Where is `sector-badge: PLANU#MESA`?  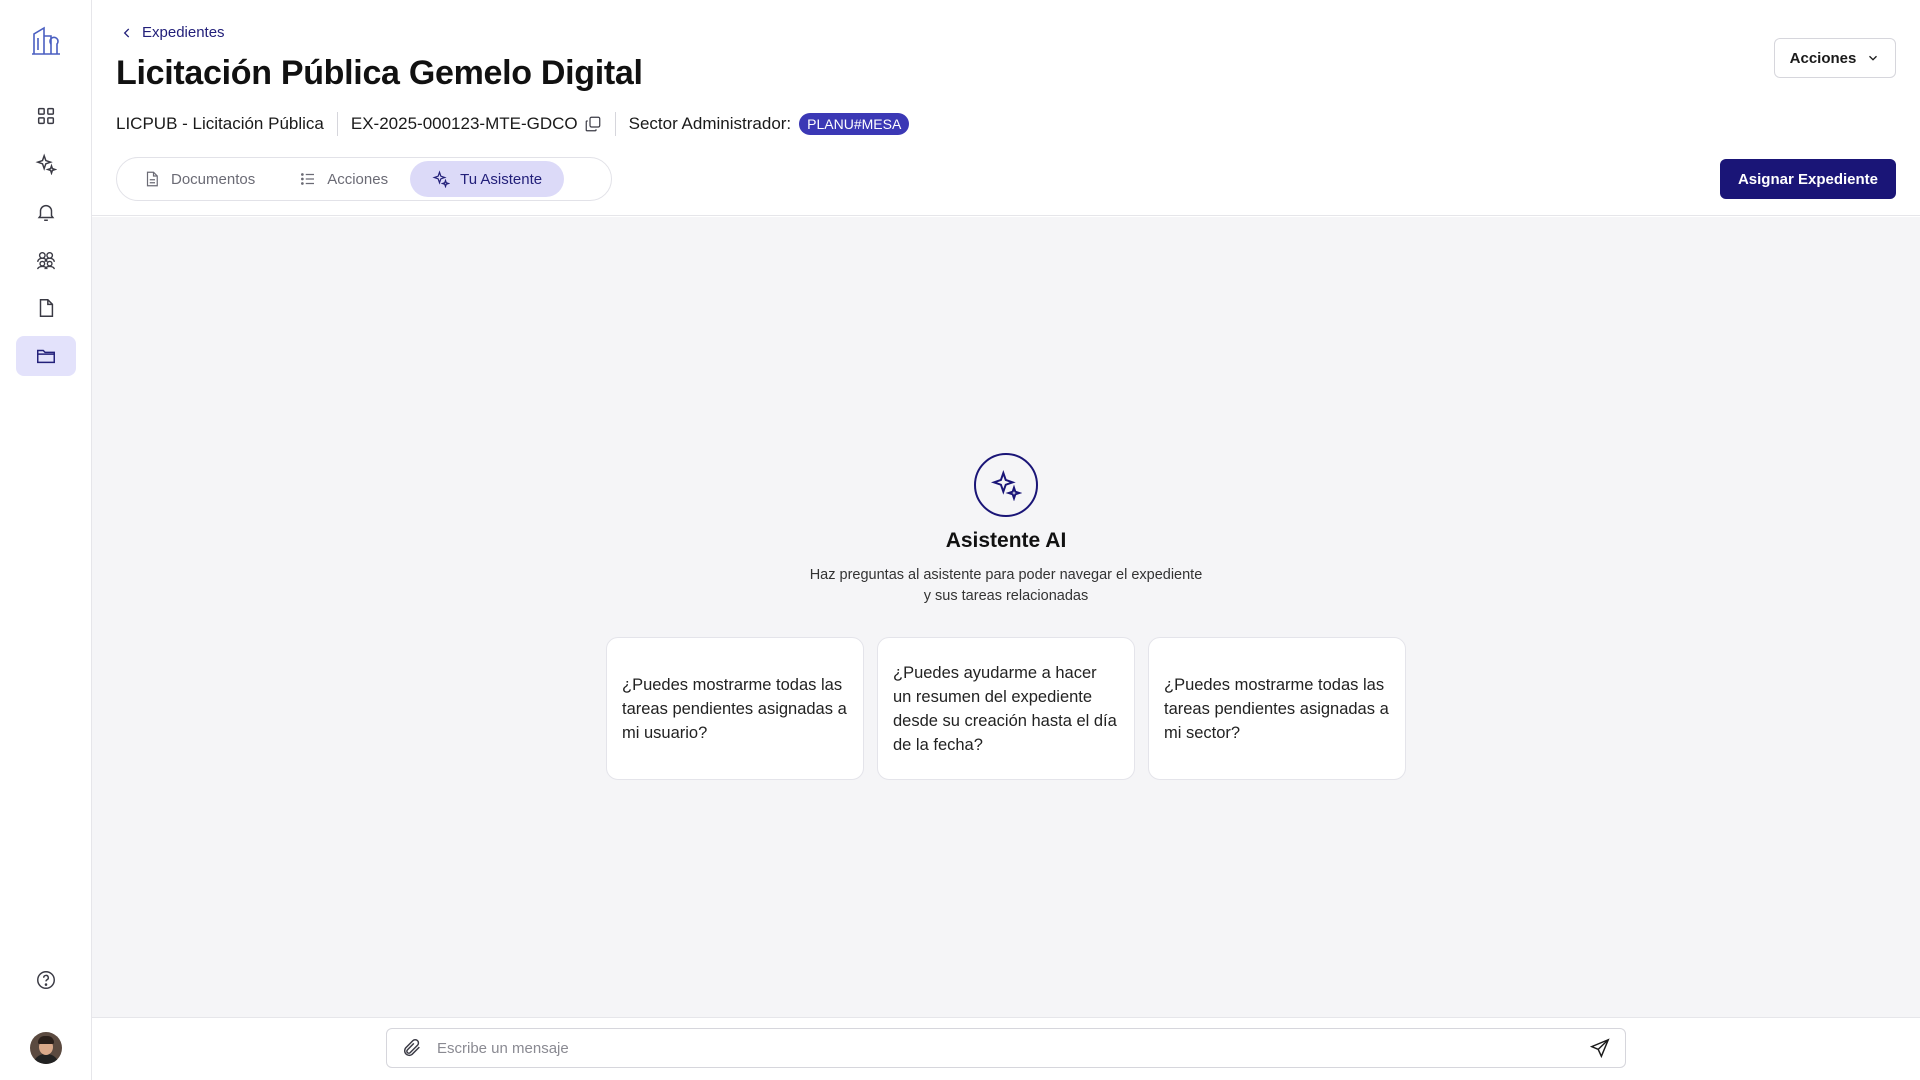
sector-badge: PLANU#MESA is located at coordinates (854, 124).